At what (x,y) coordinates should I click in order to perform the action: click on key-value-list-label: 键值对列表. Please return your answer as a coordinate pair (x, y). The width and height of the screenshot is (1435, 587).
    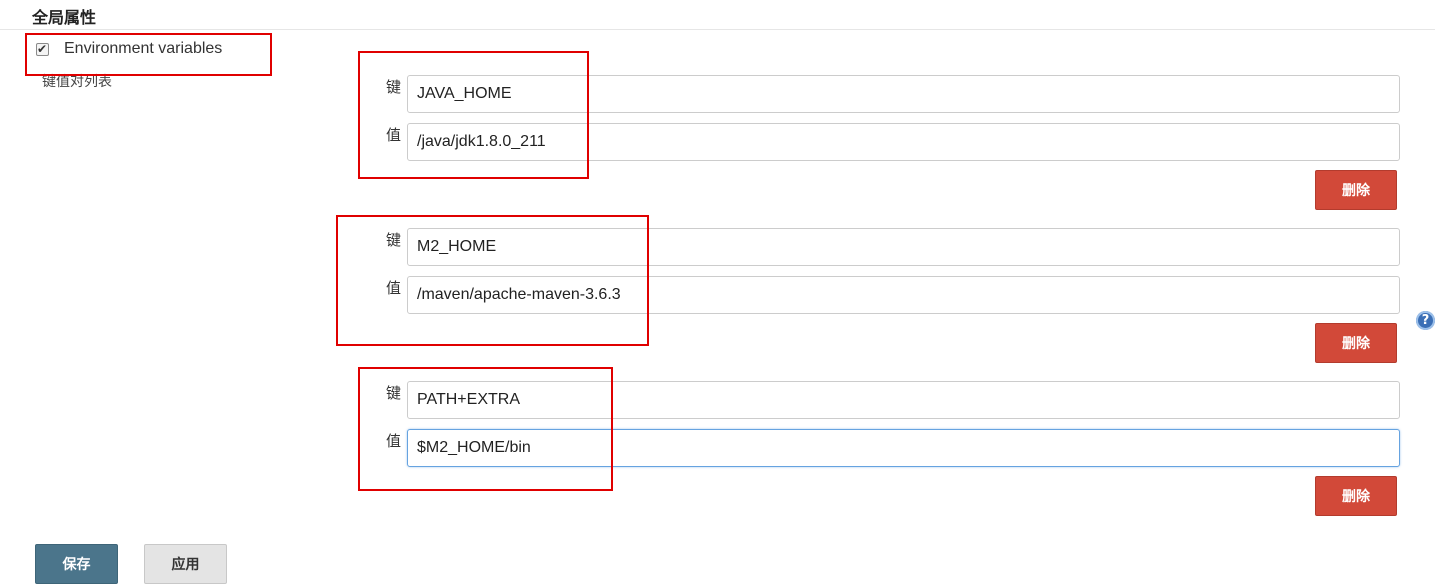
    Looking at the image, I should click on (77, 82).